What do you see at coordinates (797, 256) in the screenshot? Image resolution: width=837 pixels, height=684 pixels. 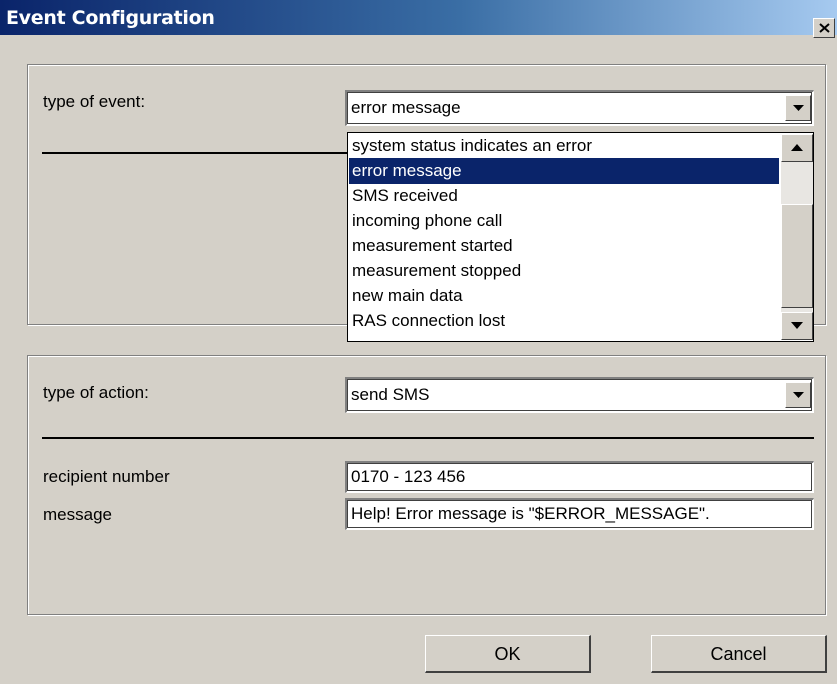 I see `scroll-thumb` at bounding box center [797, 256].